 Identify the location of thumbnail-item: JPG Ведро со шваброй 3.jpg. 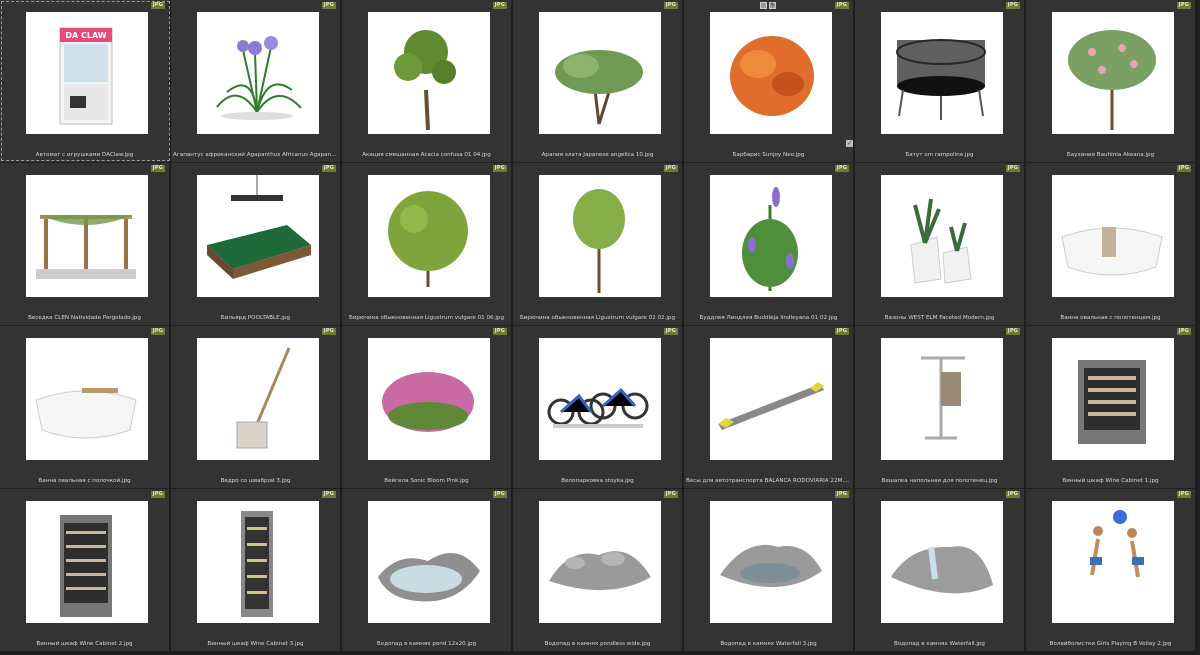
(256, 407).